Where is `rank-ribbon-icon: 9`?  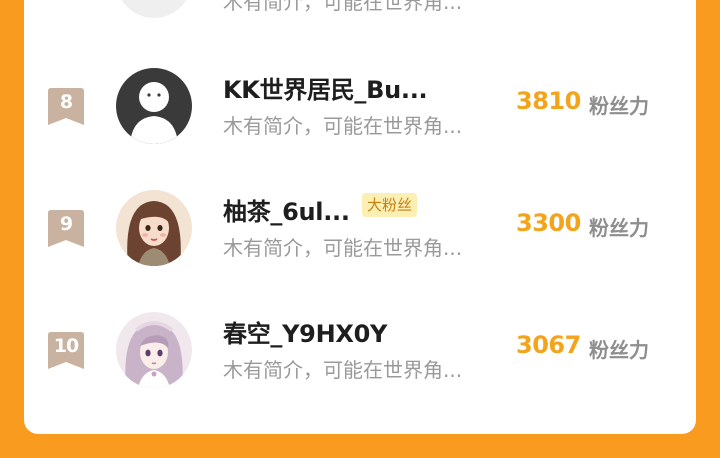
rank-ribbon-icon: 9 is located at coordinates (66, 229).